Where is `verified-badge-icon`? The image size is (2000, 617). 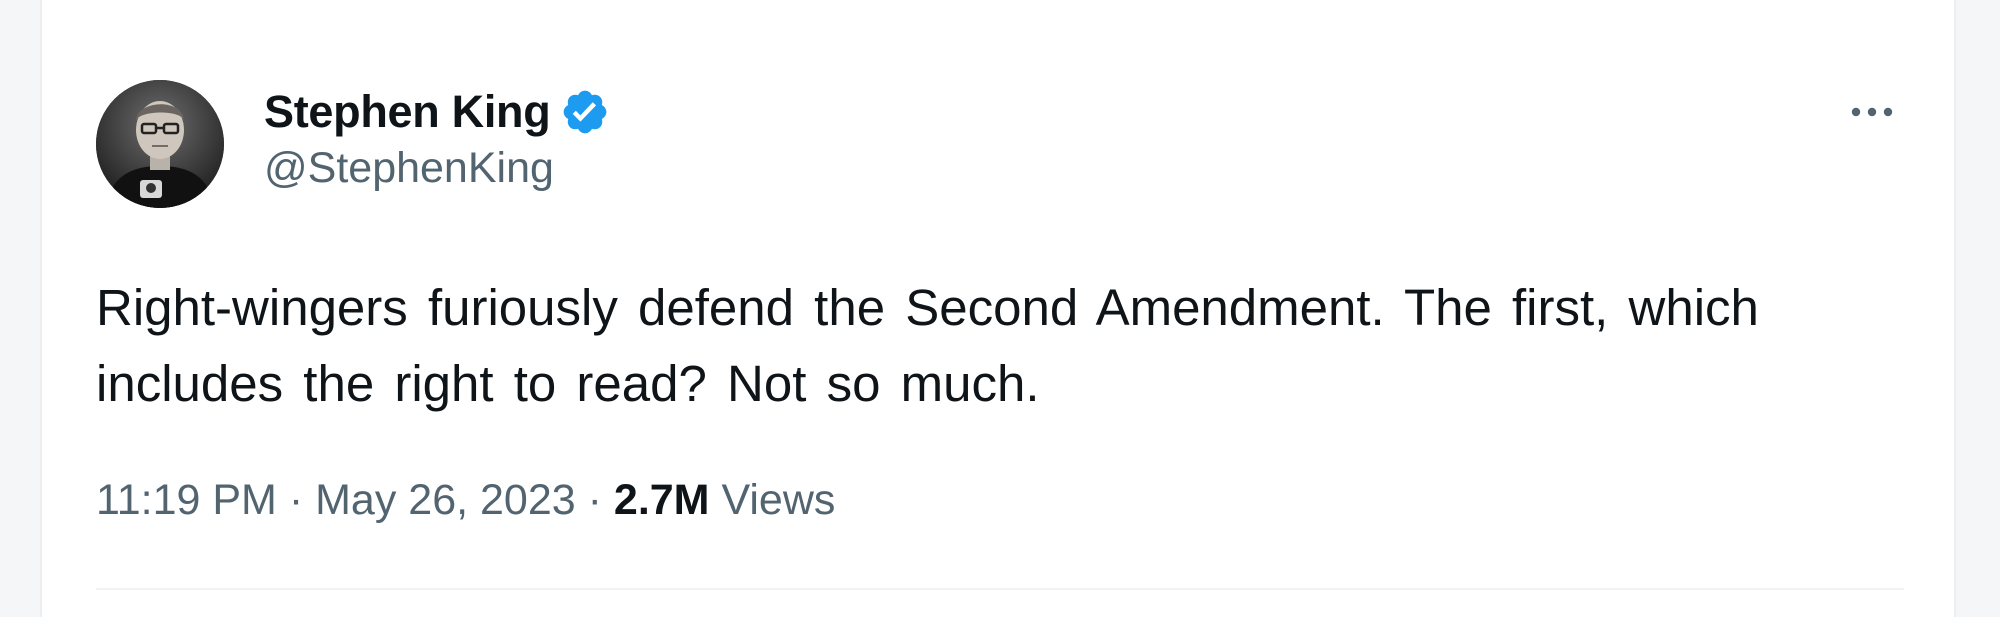 verified-badge-icon is located at coordinates (585, 112).